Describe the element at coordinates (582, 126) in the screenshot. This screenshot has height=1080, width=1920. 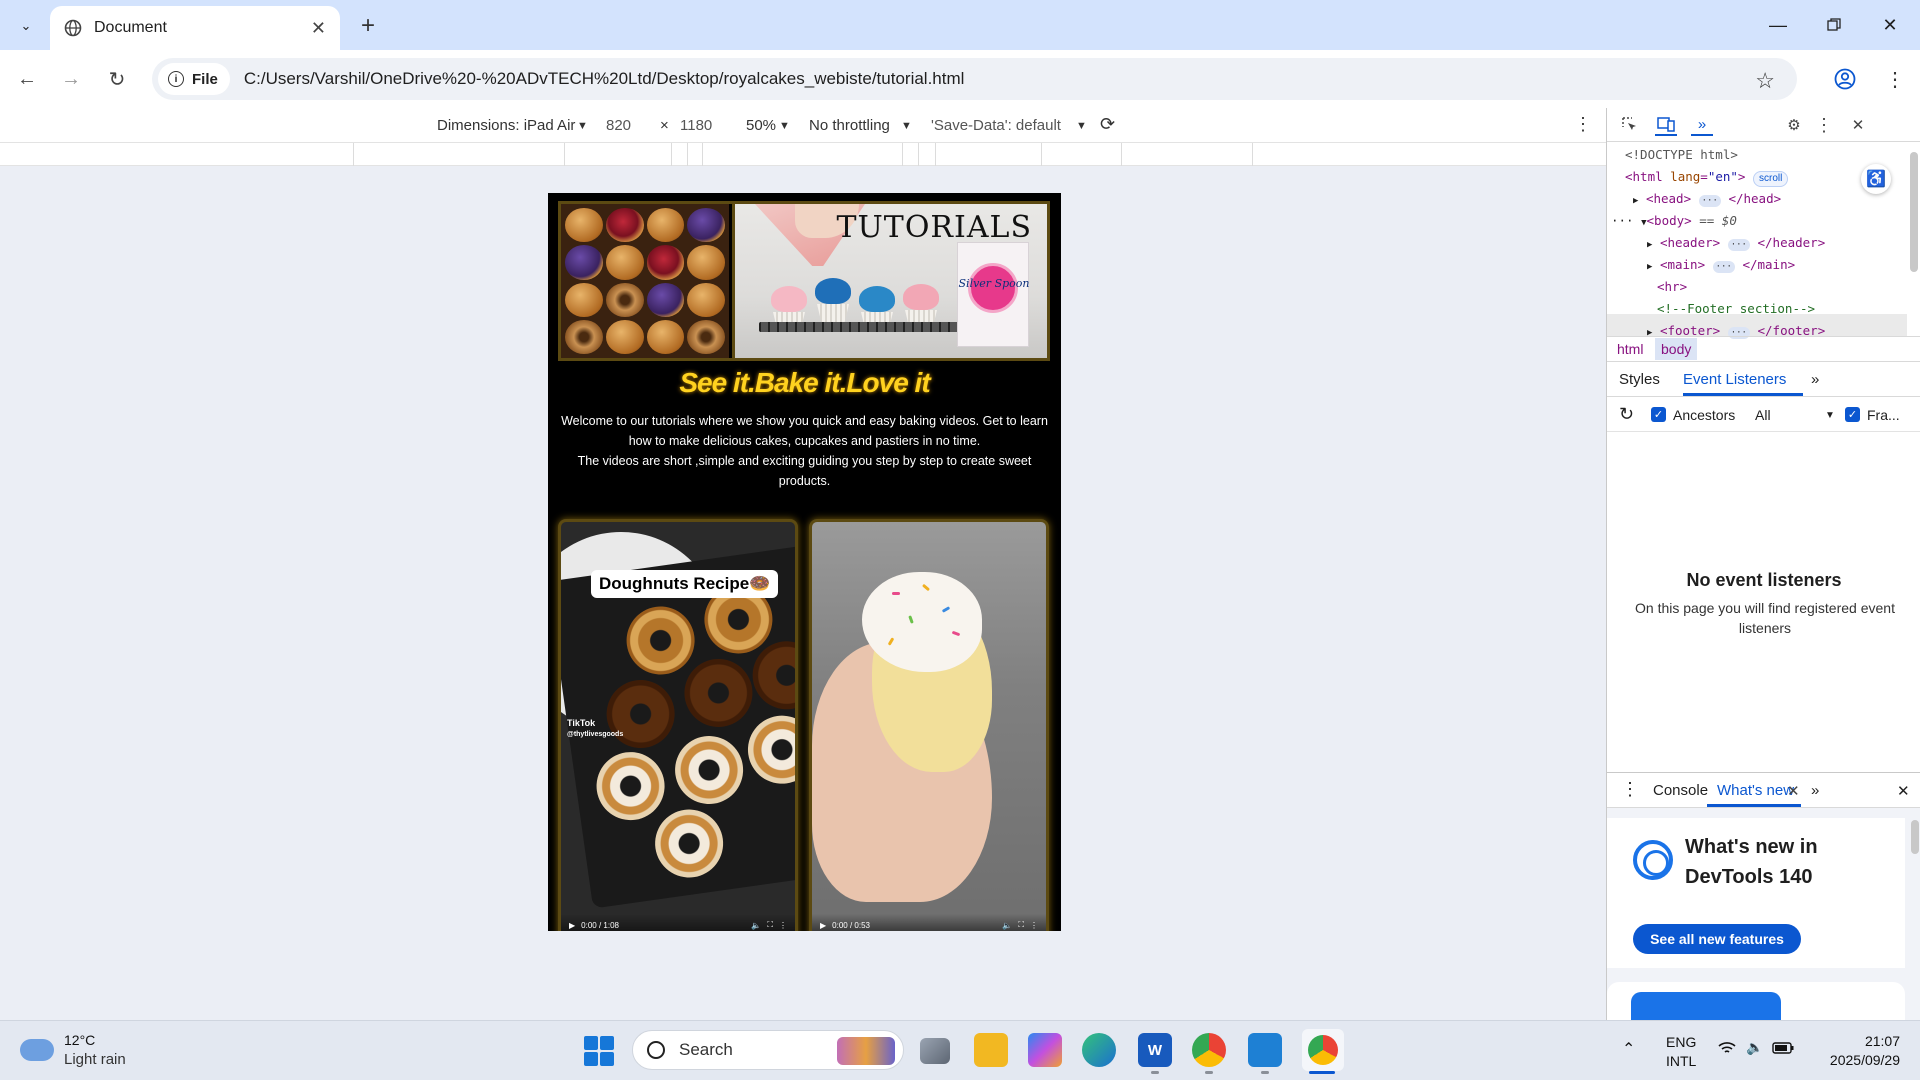
I see `dimensions-dropdown-icon: ▼` at that location.